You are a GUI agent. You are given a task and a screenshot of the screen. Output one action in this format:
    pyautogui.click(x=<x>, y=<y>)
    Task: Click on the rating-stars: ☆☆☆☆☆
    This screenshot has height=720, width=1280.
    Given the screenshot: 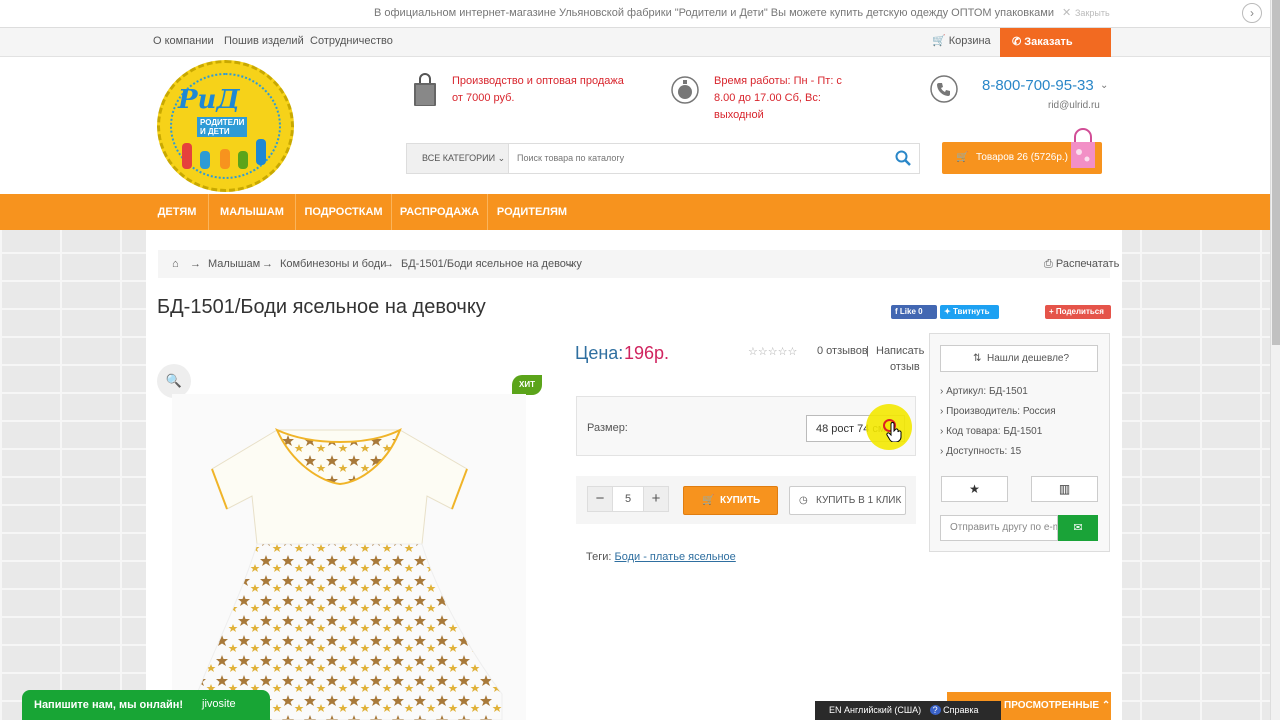 What is the action you would take?
    pyautogui.click(x=772, y=351)
    